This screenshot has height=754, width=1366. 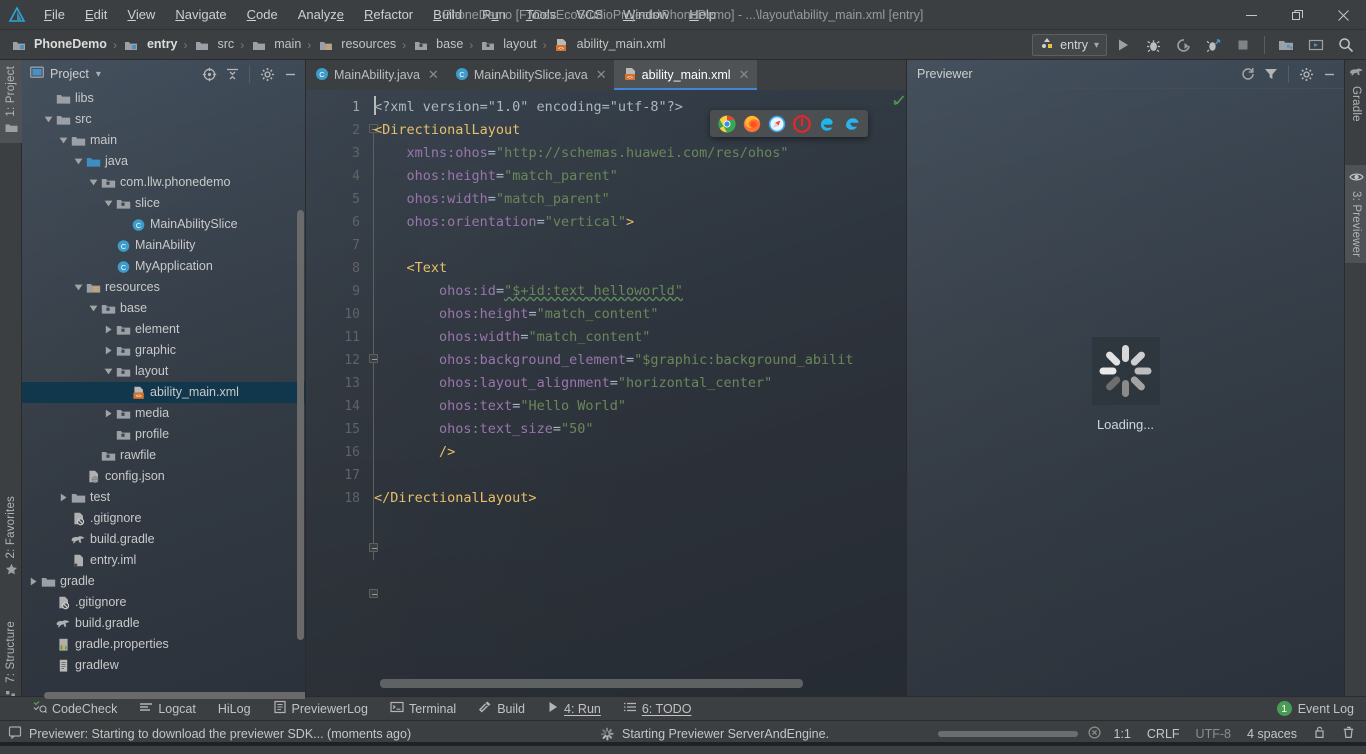 What do you see at coordinates (388, 15) in the screenshot?
I see `menu-refactor: Refactor` at bounding box center [388, 15].